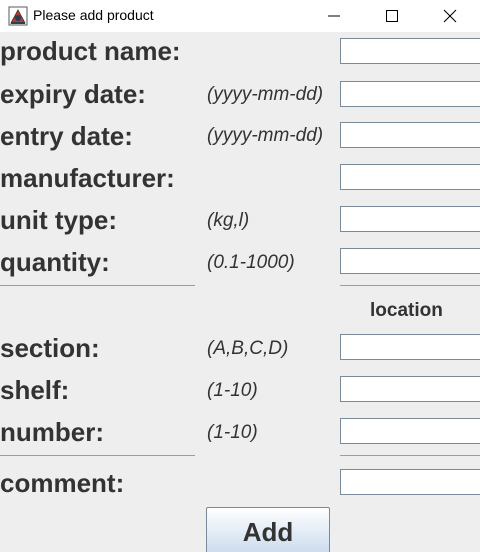 This screenshot has height=552, width=480. What do you see at coordinates (251, 262) in the screenshot?
I see `quantity-hint: (0.1-1000)` at bounding box center [251, 262].